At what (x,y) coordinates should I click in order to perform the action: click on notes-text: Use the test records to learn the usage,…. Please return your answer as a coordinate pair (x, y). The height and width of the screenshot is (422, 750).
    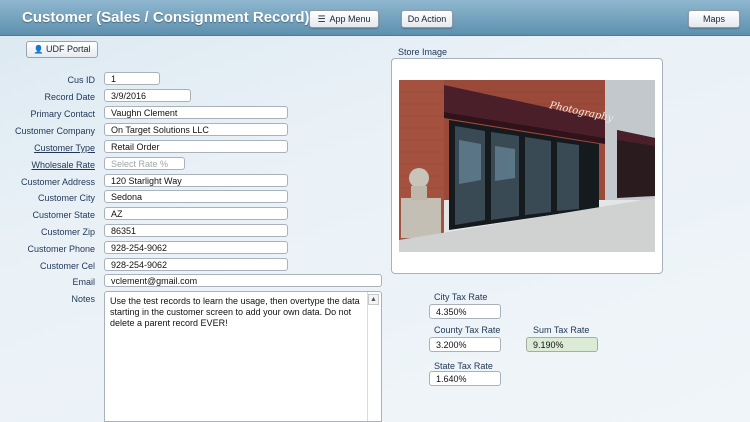
    Looking at the image, I should click on (235, 312).